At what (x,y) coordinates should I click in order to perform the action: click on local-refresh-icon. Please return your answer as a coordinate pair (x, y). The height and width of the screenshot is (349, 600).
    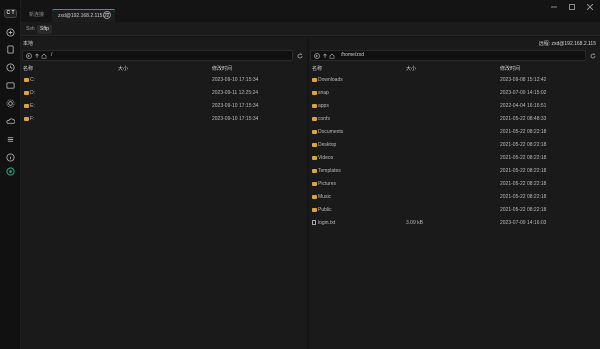
    Looking at the image, I should click on (299, 55).